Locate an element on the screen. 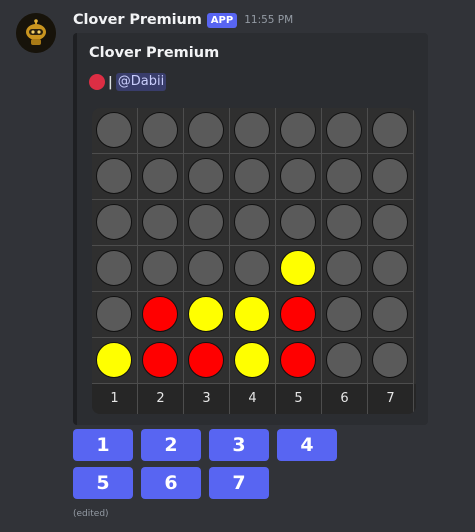  timestamp: 11:55 PM is located at coordinates (269, 20).